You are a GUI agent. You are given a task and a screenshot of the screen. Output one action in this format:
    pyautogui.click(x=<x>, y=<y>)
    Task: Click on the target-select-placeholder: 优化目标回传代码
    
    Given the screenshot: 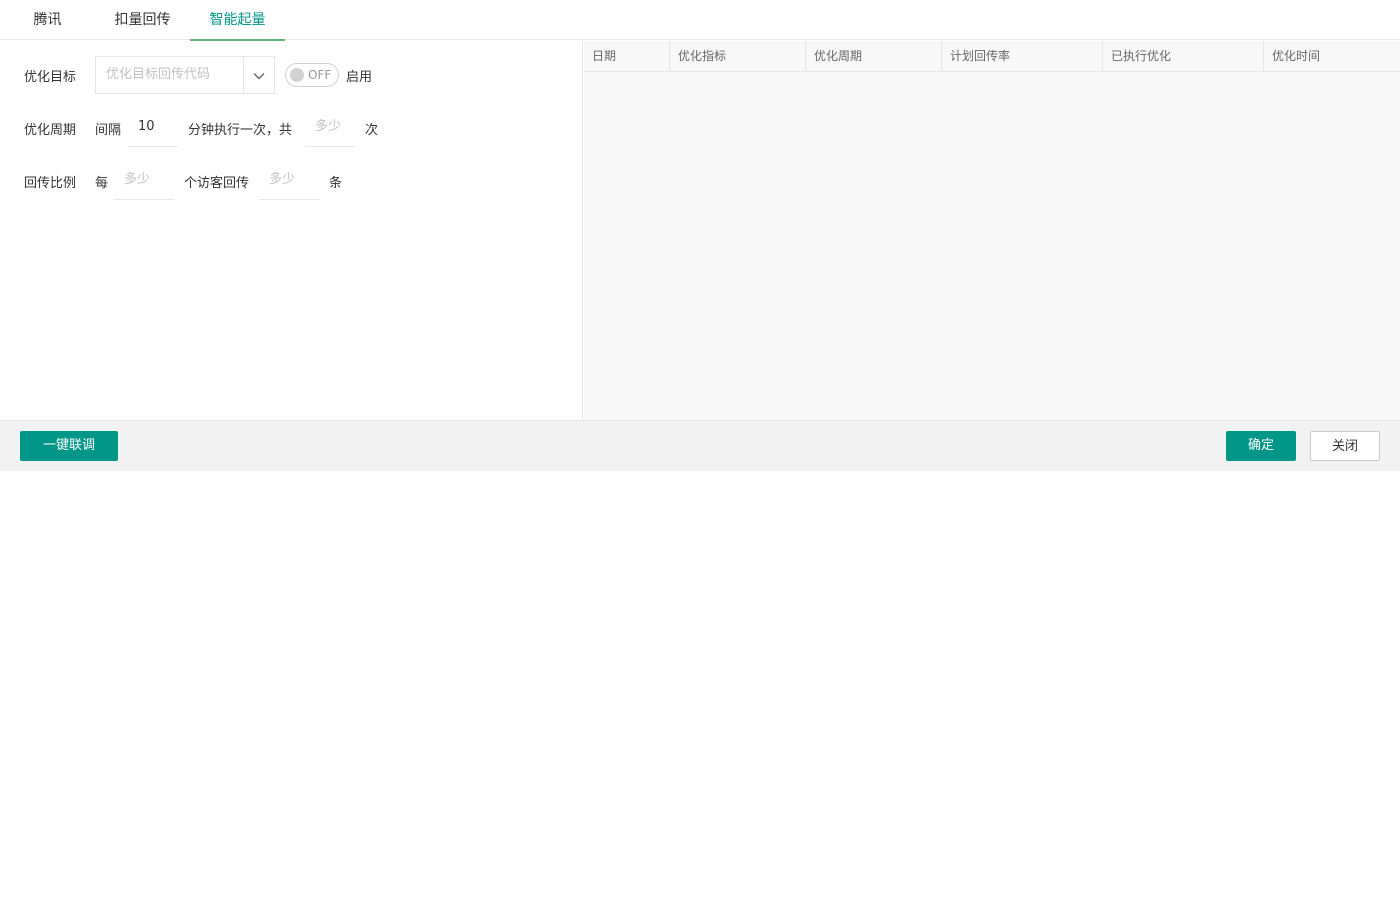 What is the action you would take?
    pyautogui.click(x=158, y=75)
    